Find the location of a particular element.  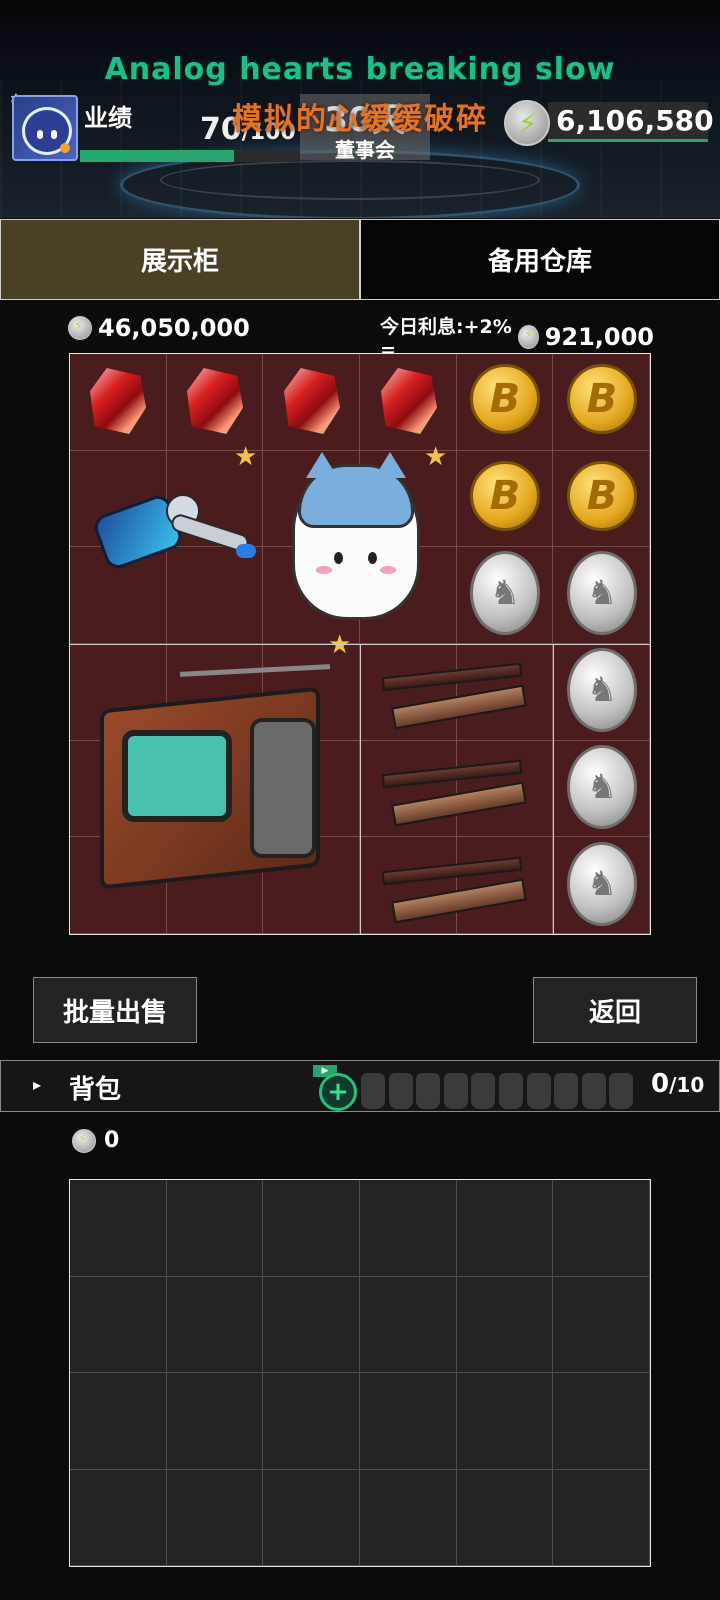

storage-tabs: 展示柜 备用仓库 is located at coordinates (360, 259).